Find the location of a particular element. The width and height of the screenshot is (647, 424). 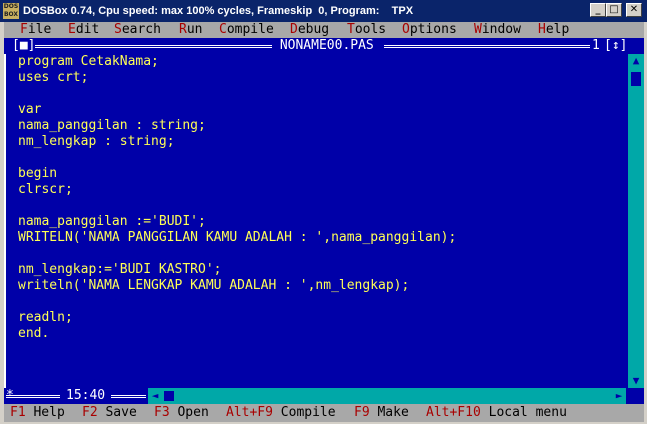

close-window-button: ✕ is located at coordinates (634, 10).